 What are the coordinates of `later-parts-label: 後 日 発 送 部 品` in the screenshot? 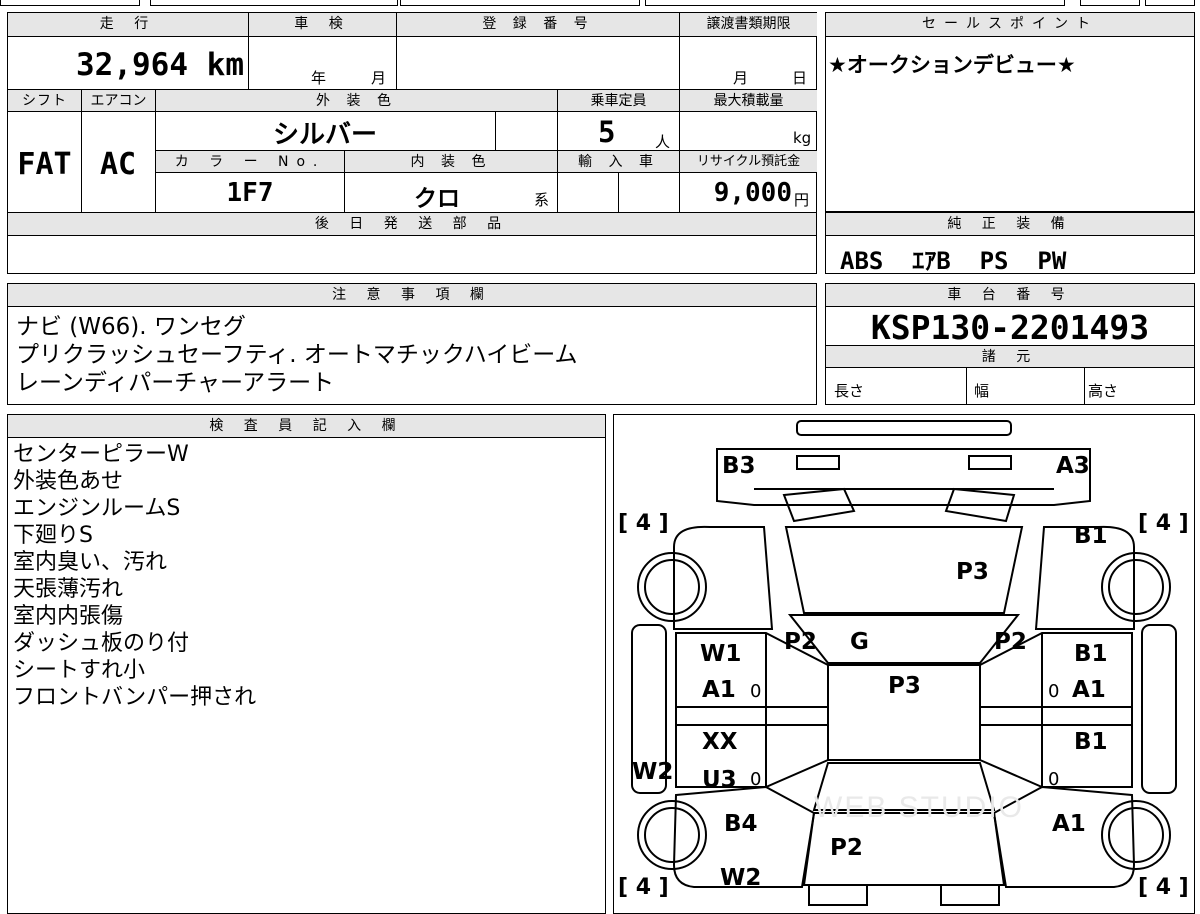 It's located at (412, 224).